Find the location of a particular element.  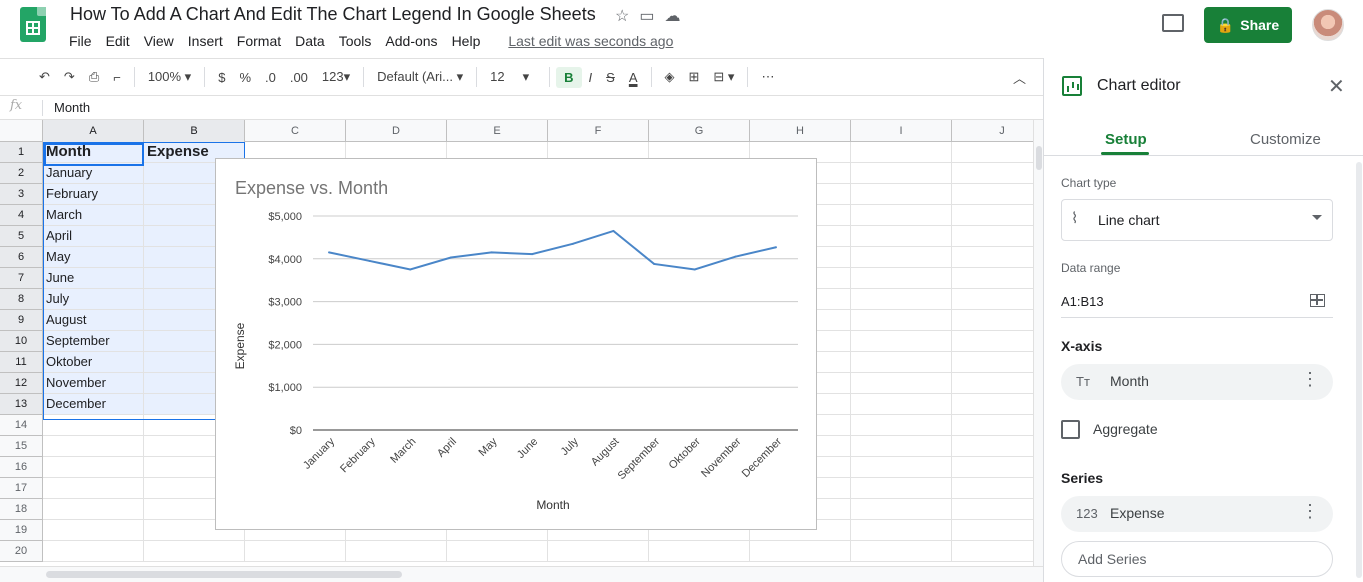

menu-file: File is located at coordinates (80, 41).